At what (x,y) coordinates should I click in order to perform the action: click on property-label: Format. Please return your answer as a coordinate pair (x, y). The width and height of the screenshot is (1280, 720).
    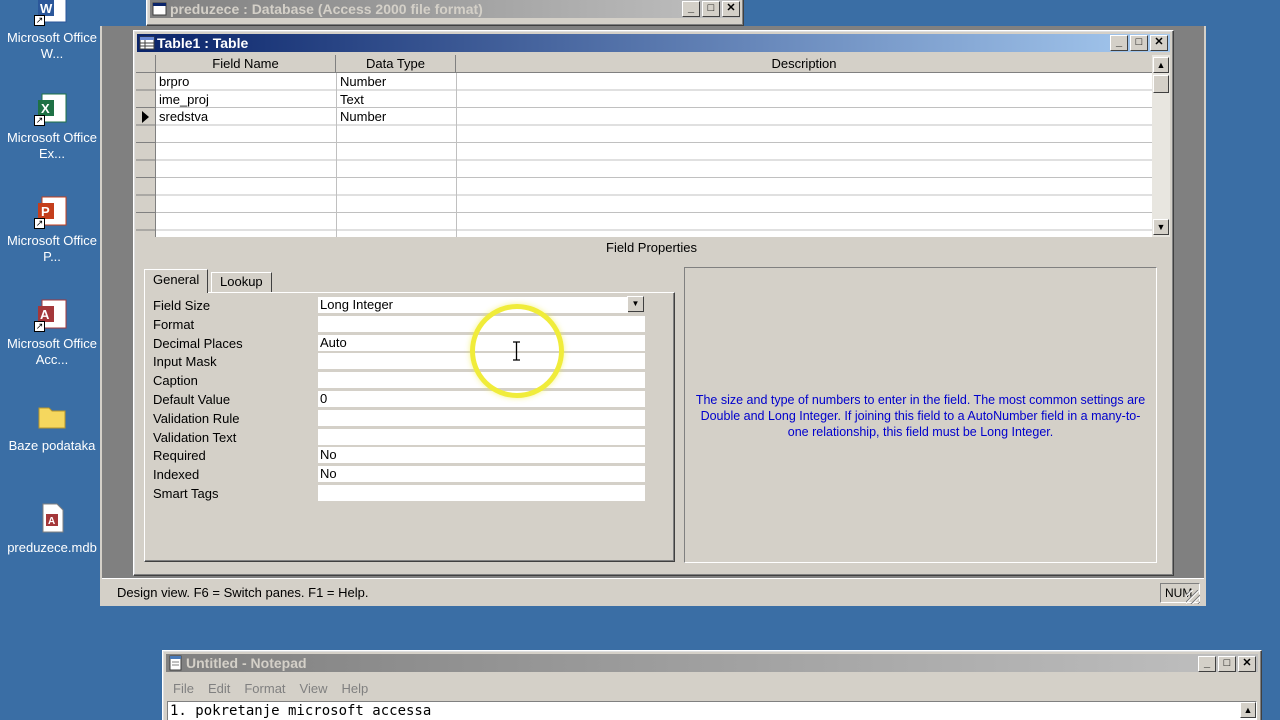
    Looking at the image, I should click on (174, 324).